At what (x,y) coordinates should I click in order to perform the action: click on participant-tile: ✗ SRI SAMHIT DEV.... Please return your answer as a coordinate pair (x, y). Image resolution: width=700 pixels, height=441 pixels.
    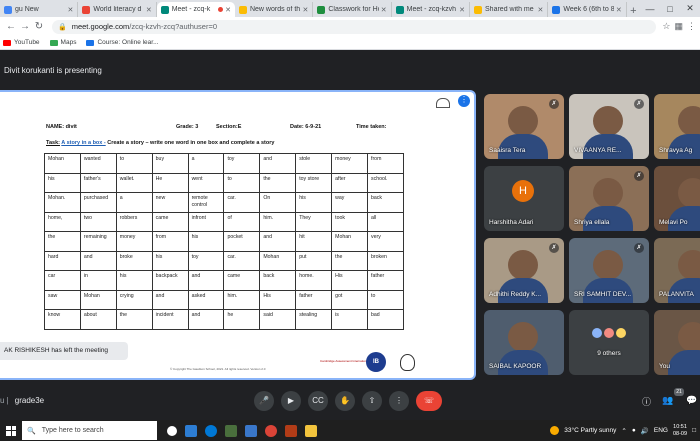
    Looking at the image, I should click on (609, 270).